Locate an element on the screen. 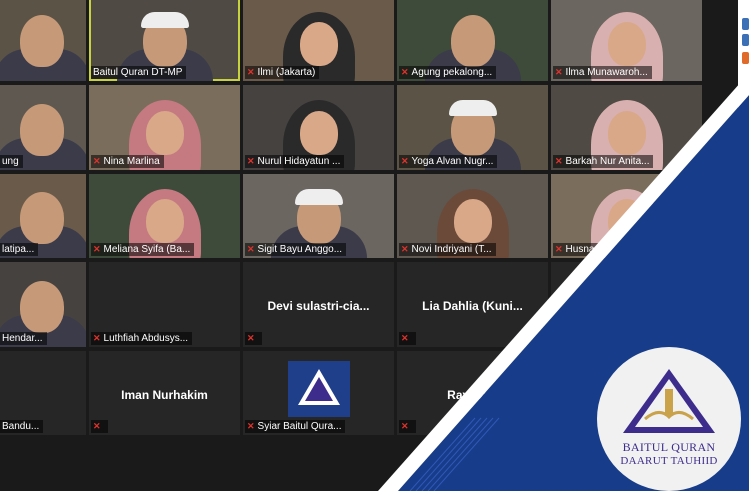  participant-tile: ✕ Ilmi (Jakarta) is located at coordinates (318, 40).